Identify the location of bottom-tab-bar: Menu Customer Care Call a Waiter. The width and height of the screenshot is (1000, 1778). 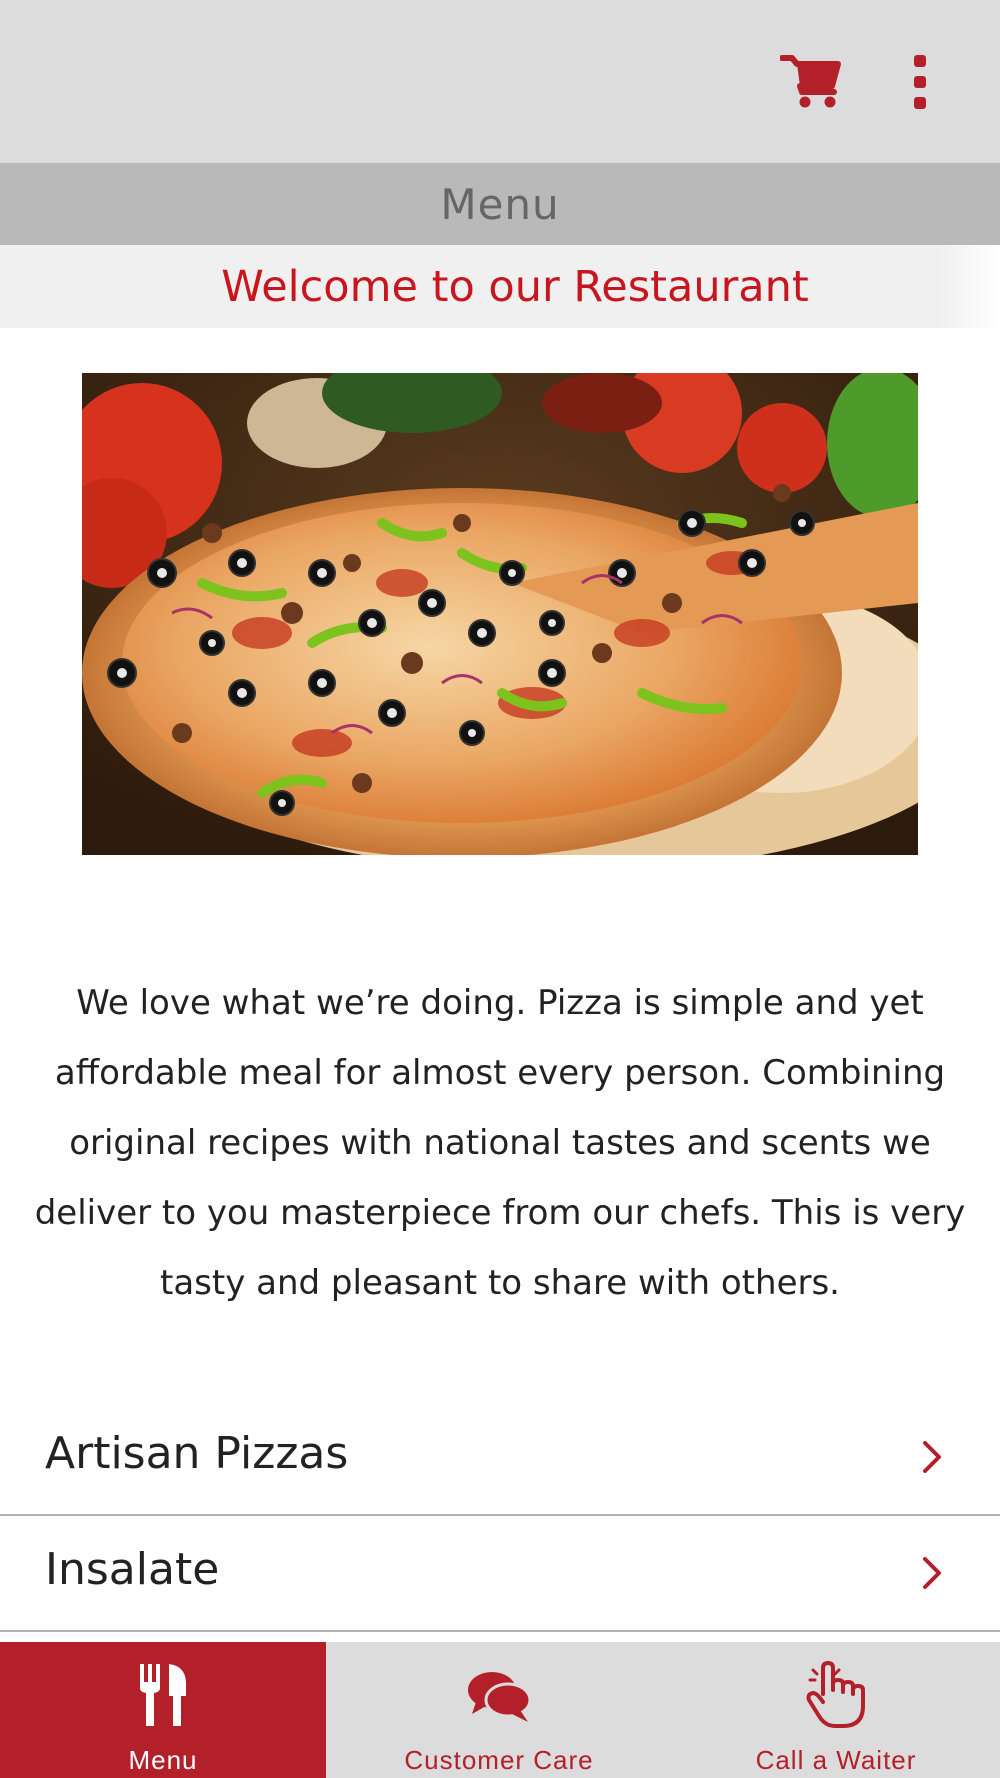
(500, 1710).